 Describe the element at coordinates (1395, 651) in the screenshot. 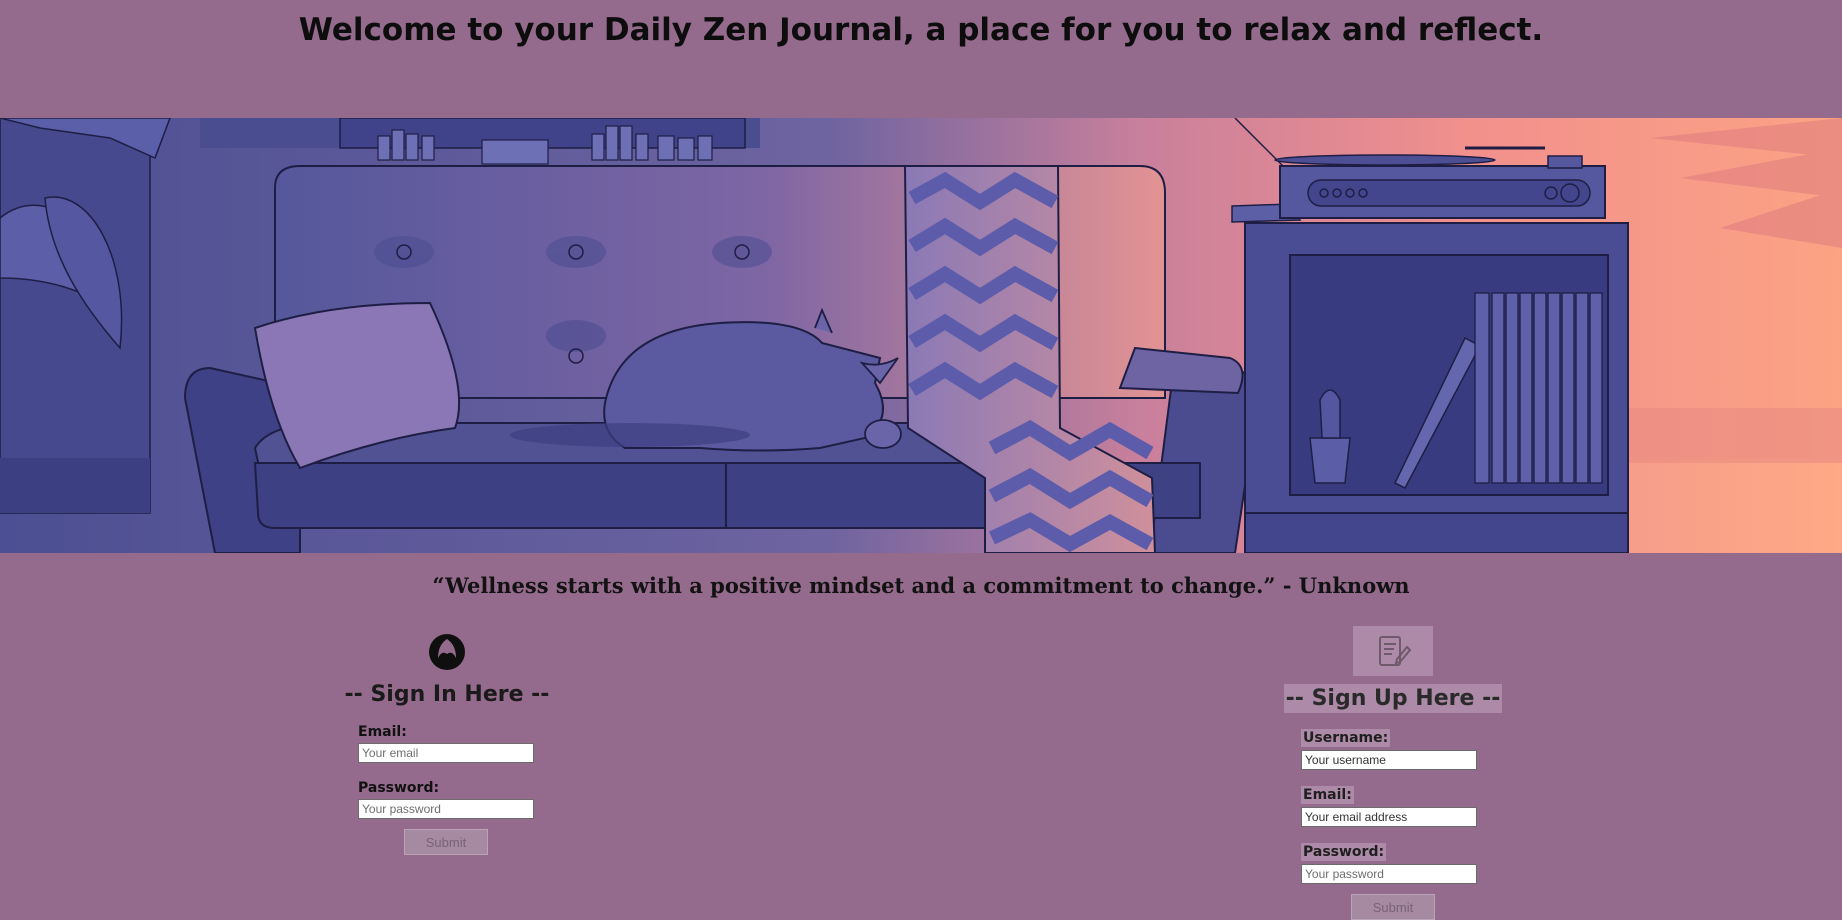

I see `journal-pen-icon` at that location.